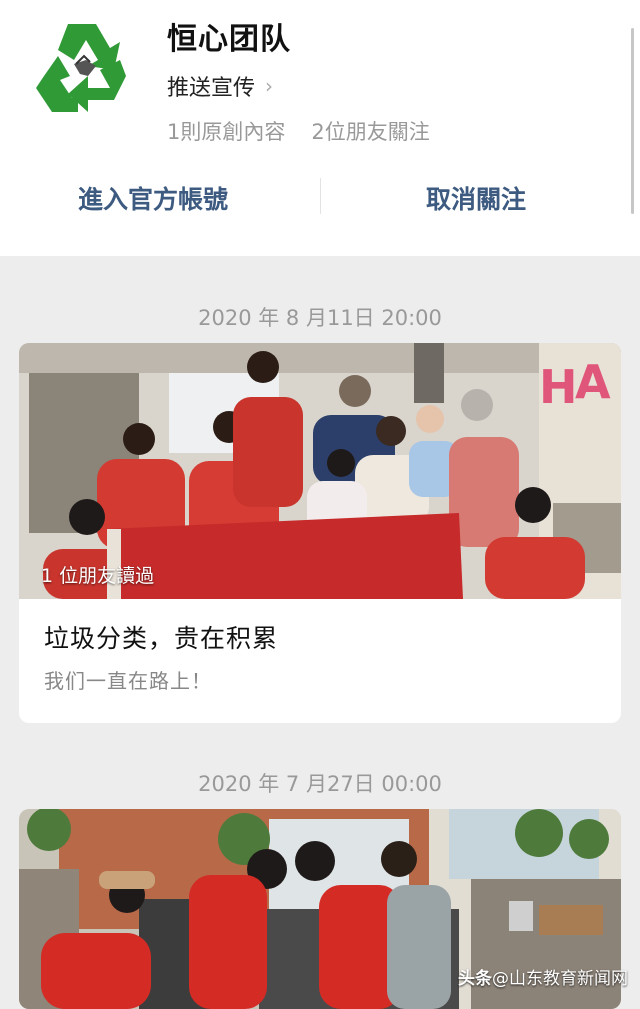 The width and height of the screenshot is (640, 1009). What do you see at coordinates (475, 979) in the screenshot?
I see `watermark-brand: 头条` at bounding box center [475, 979].